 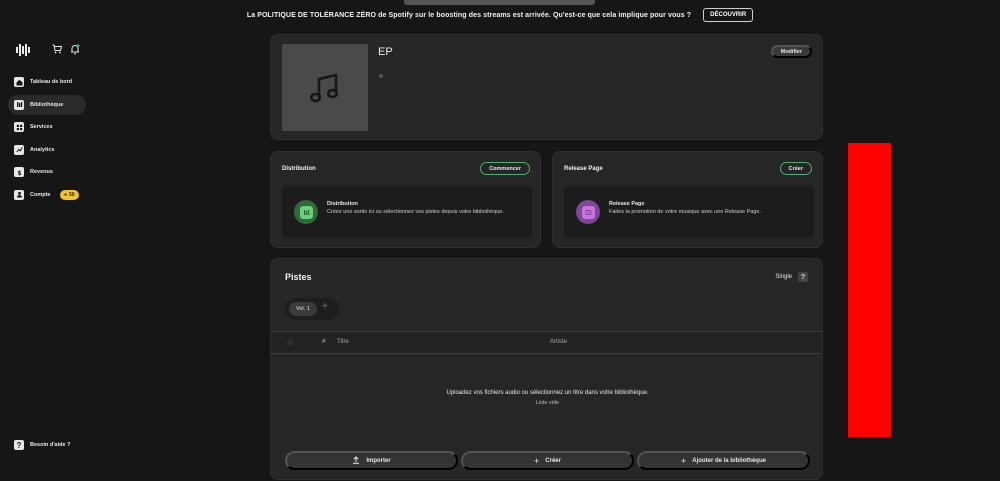 I want to click on sidebar-item-revenue: $ Revenus, so click(x=47, y=172).